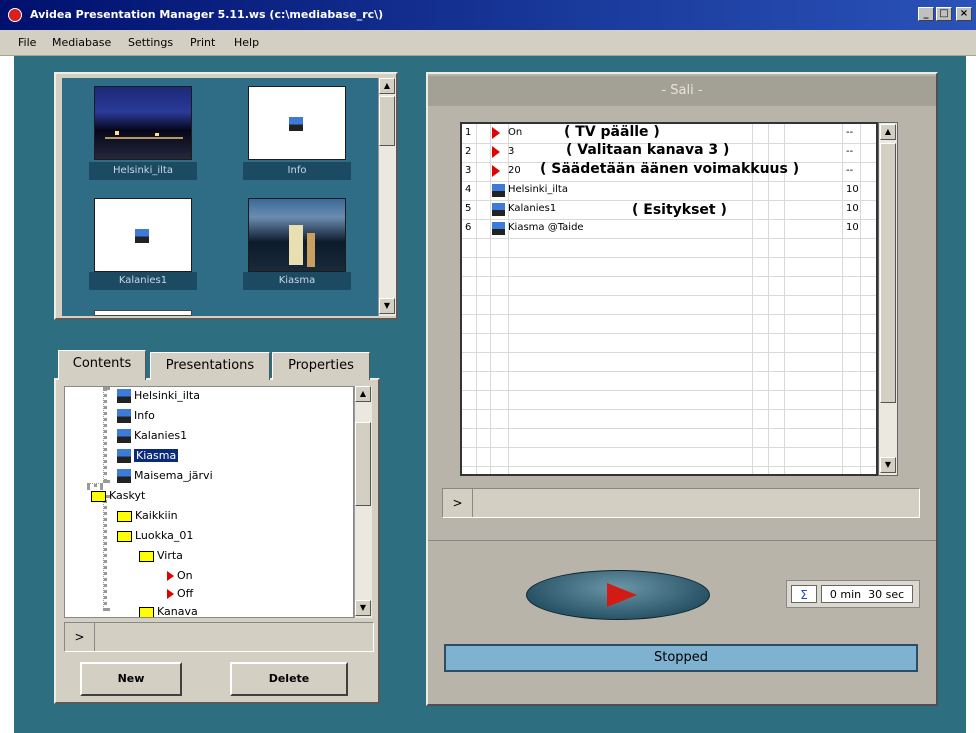 This screenshot has height=733, width=976. Describe the element at coordinates (679, 210) in the screenshot. I see `annotation-presentations: ( Esitykset )` at that location.